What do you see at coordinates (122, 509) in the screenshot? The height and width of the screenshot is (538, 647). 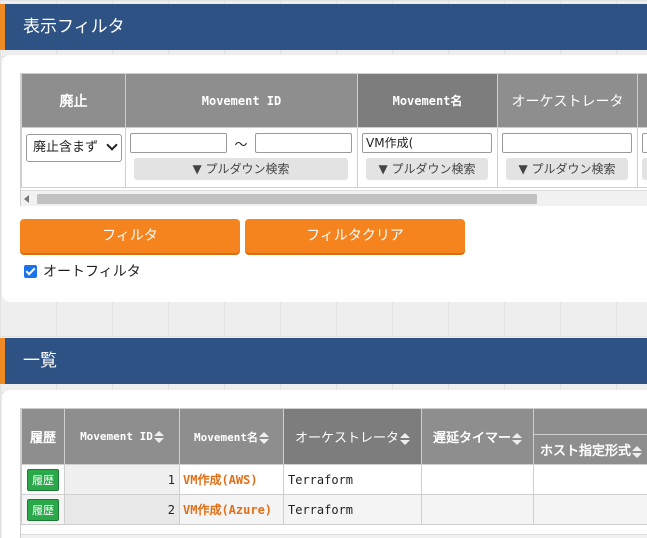 I see `movement-id-cell: 2` at bounding box center [122, 509].